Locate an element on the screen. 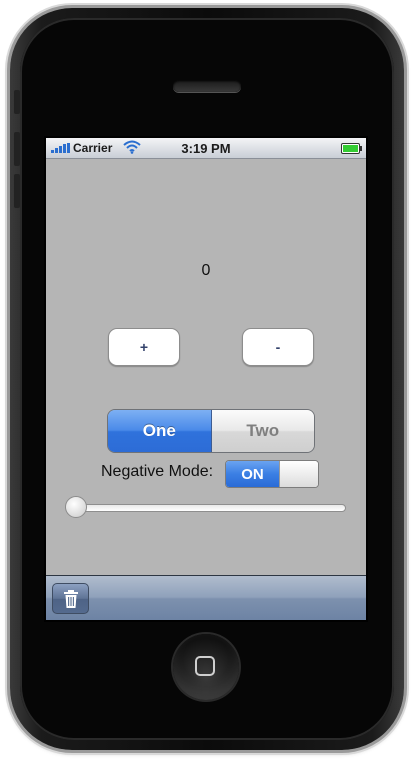 This screenshot has width=414, height=770. segment-two-label: Two is located at coordinates (263, 430).